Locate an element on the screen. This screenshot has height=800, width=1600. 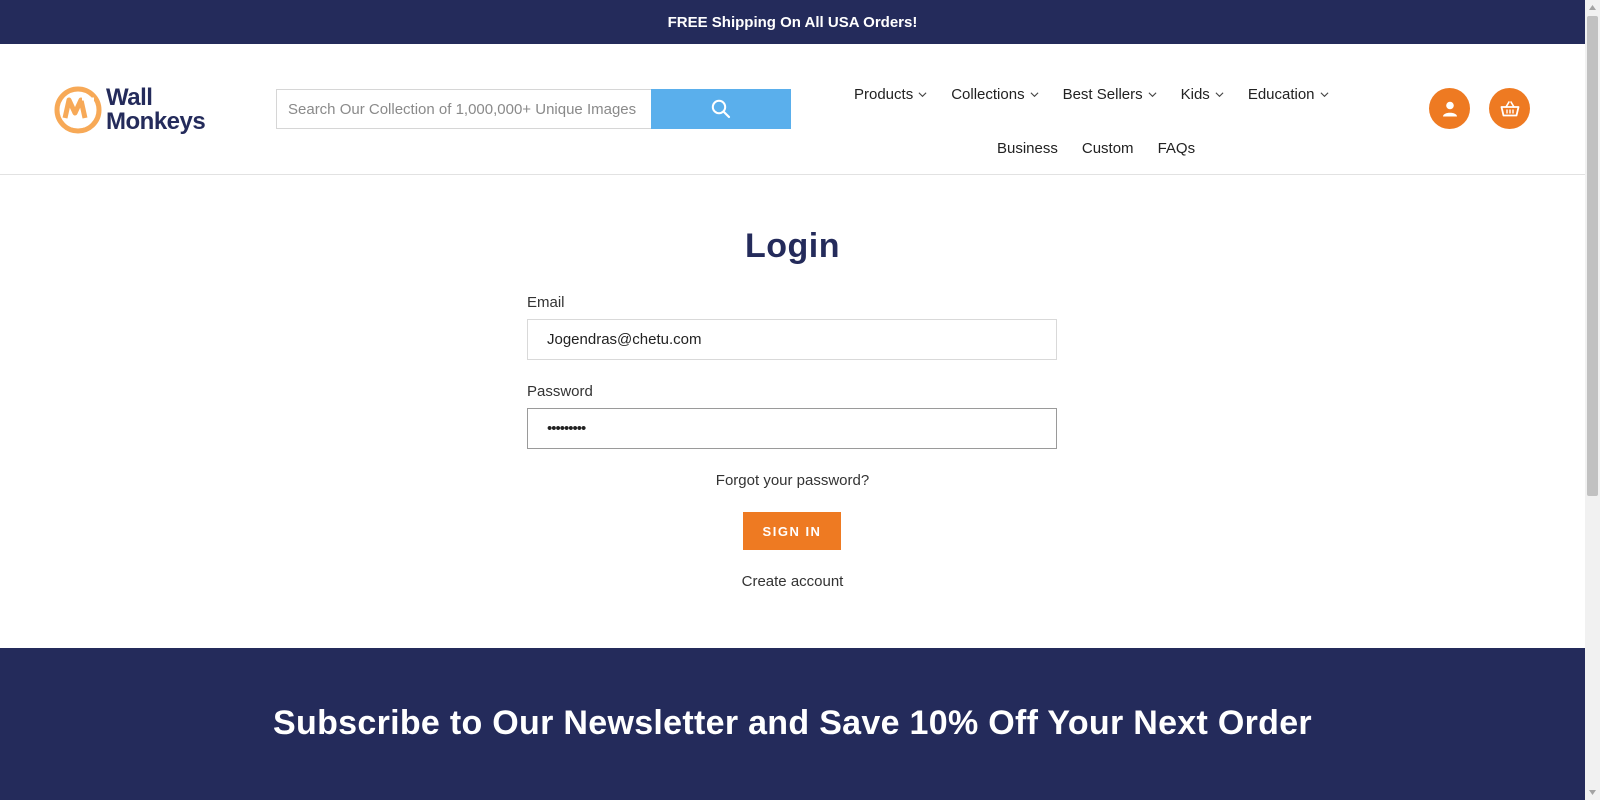
logo: Wall Monkeys is located at coordinates (139, 110).